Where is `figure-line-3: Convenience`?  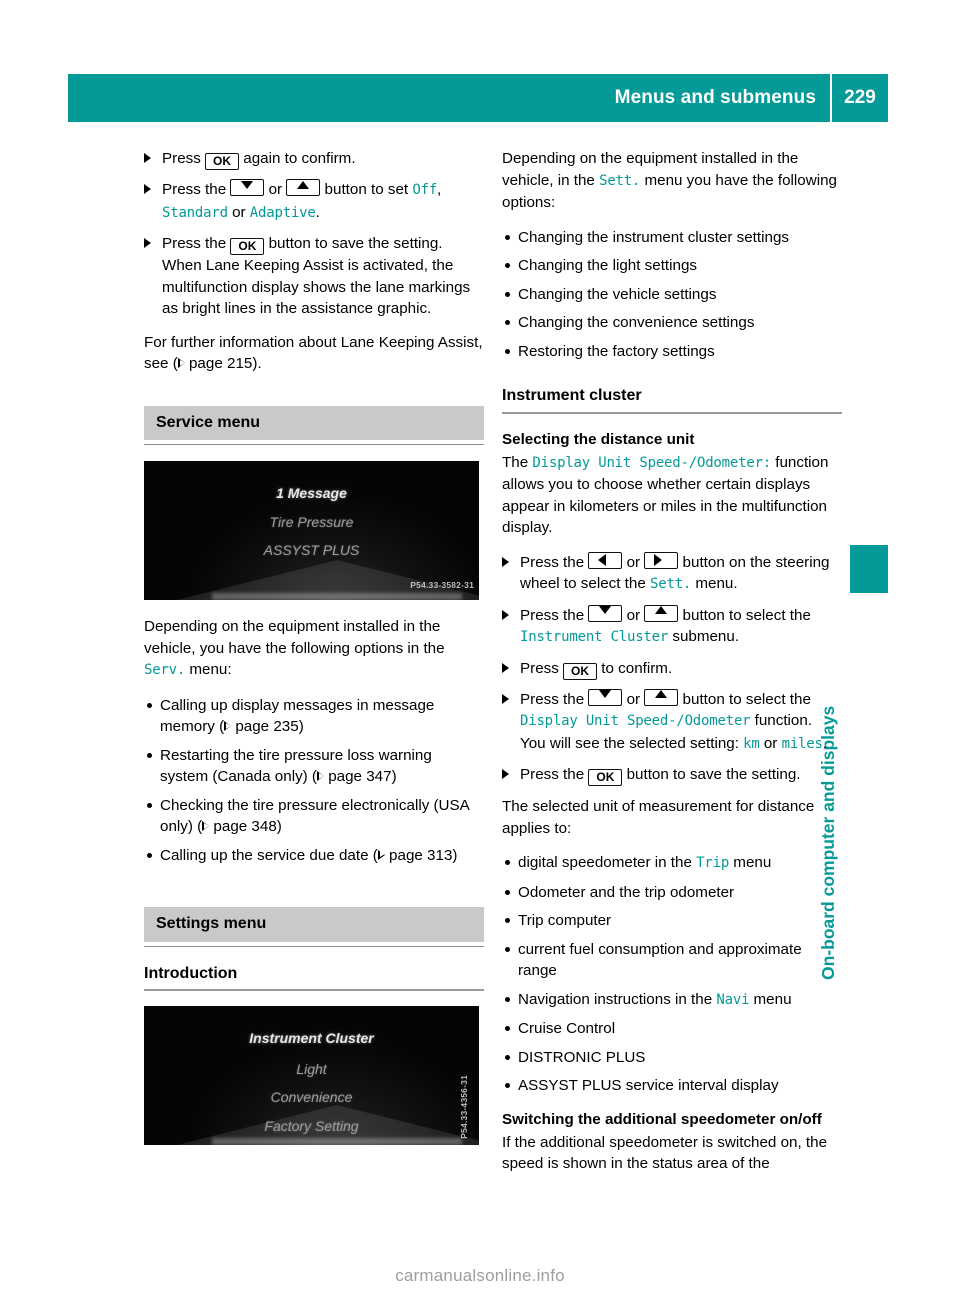 figure-line-3: Convenience is located at coordinates (311, 1097).